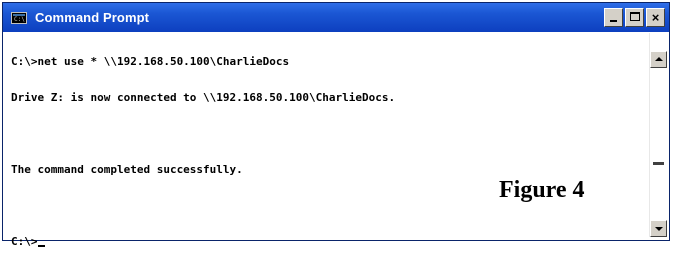 This screenshot has height=272, width=673. I want to click on scroll-down-button, so click(658, 228).